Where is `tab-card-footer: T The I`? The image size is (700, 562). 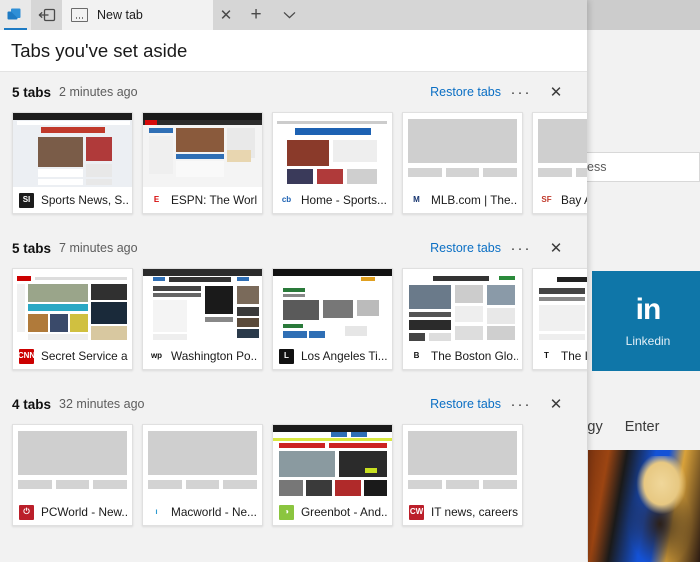 tab-card-footer: T The I is located at coordinates (560, 356).